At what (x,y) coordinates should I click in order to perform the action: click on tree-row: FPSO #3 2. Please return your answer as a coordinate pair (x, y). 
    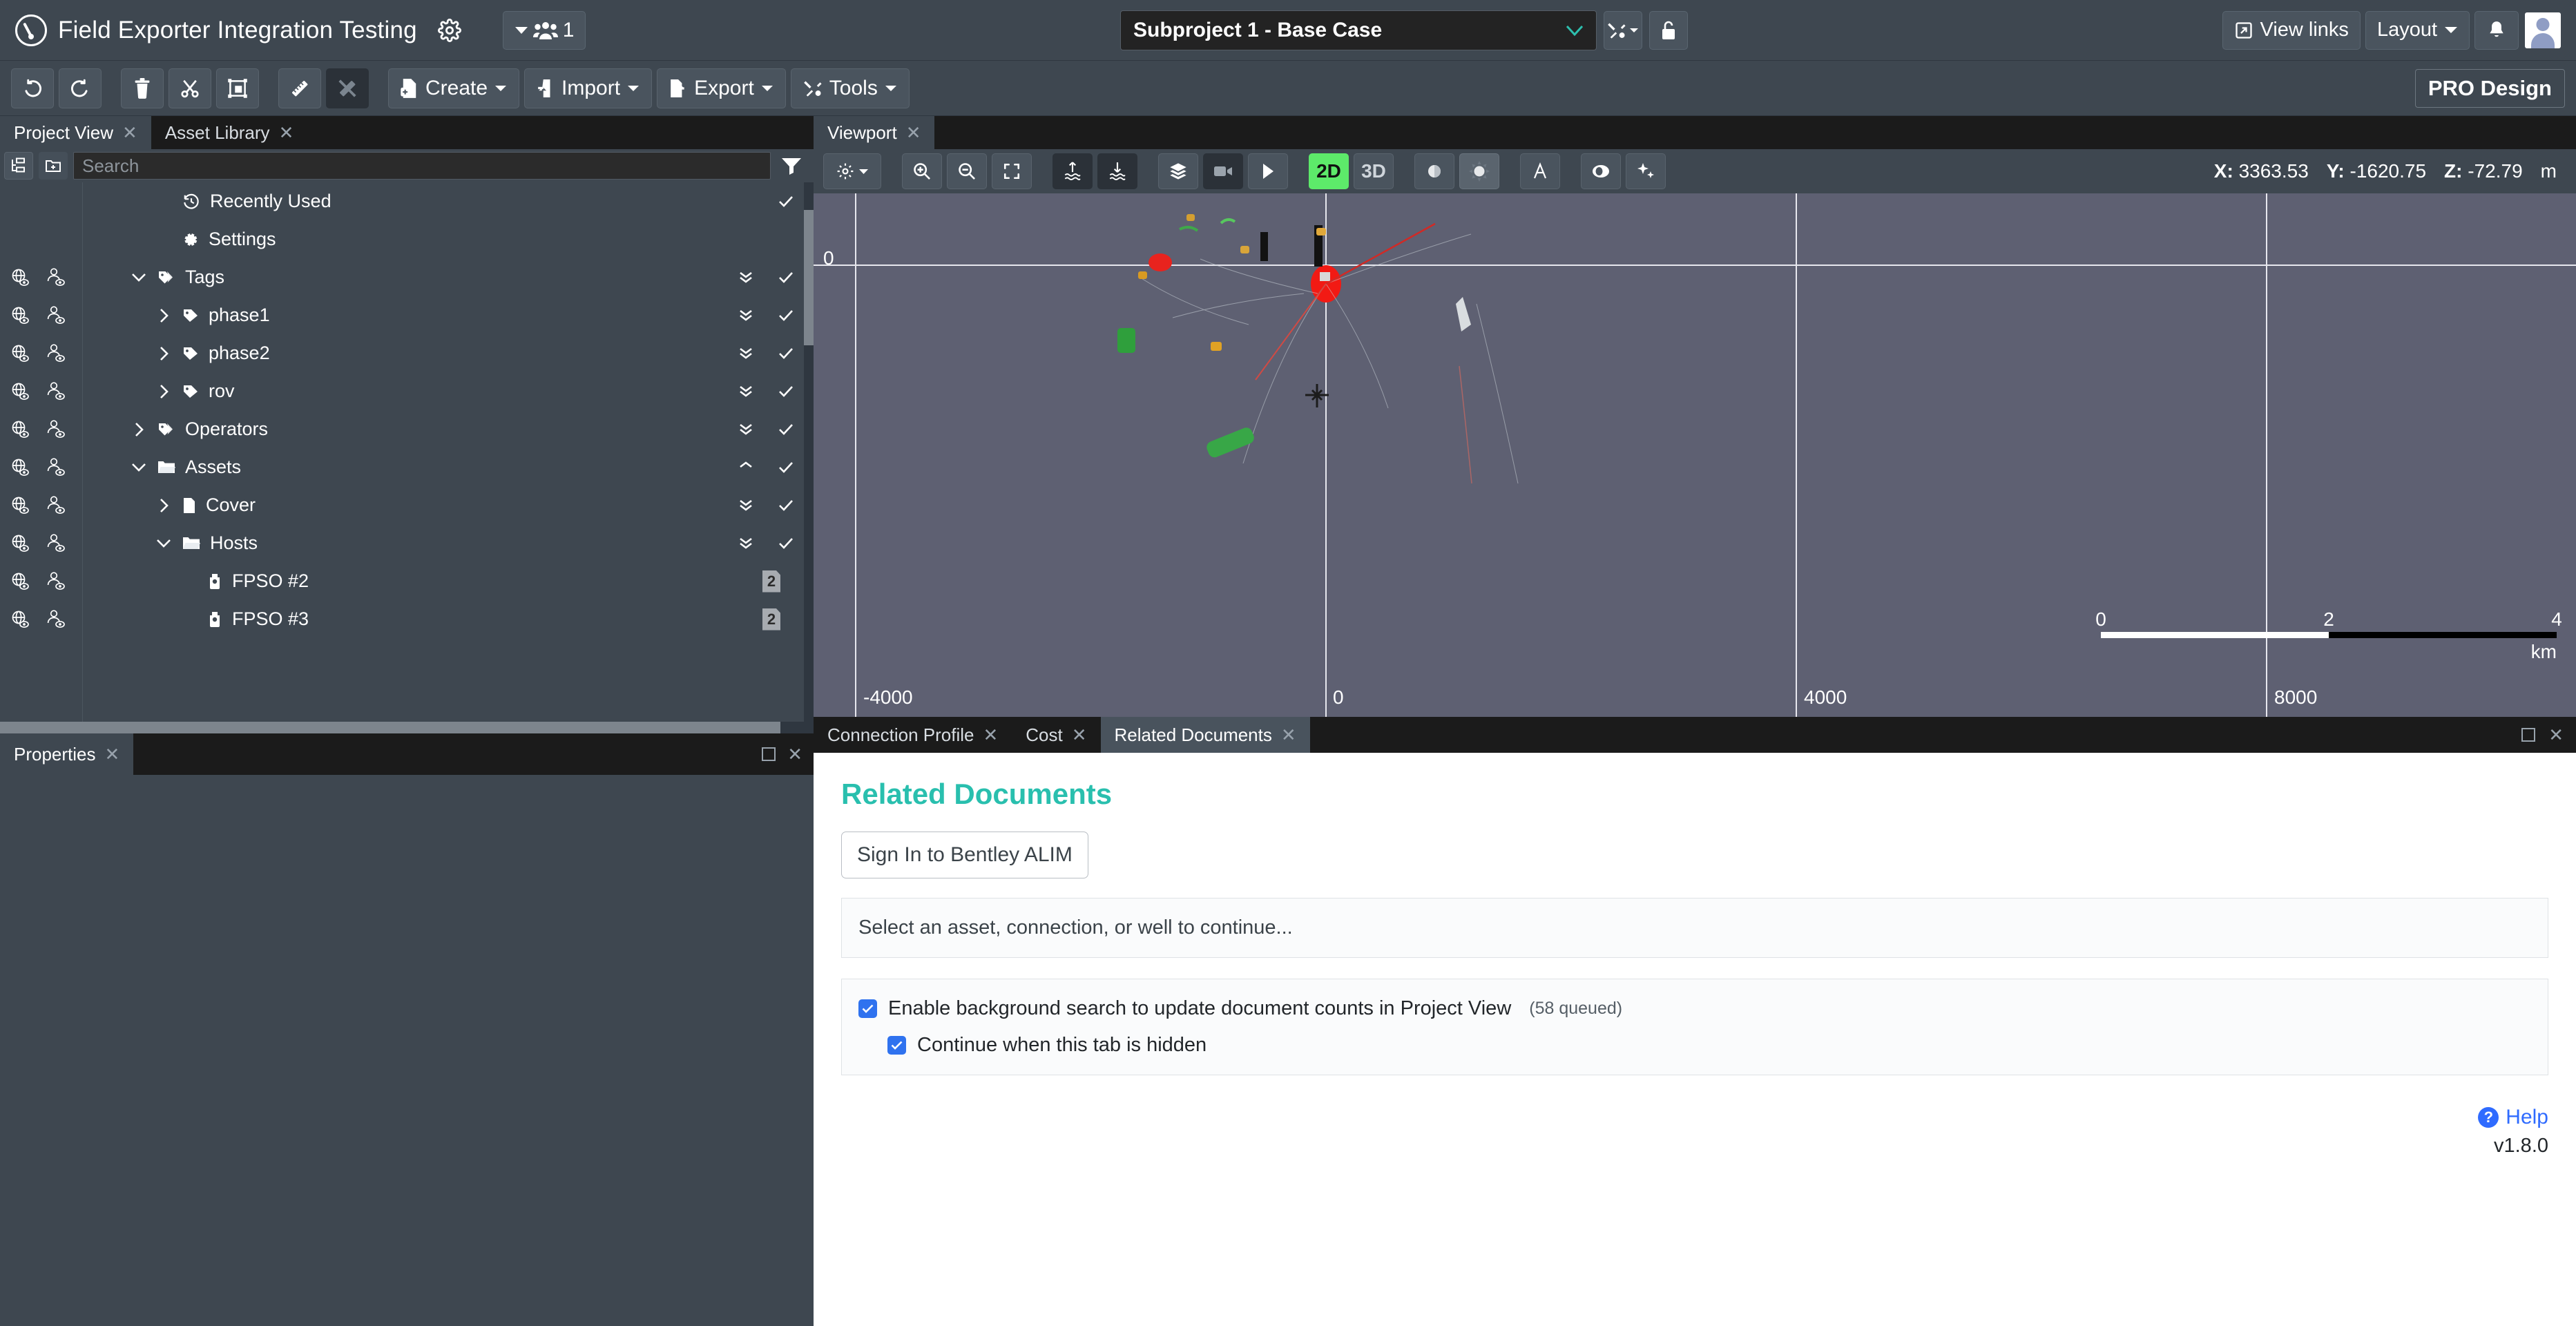
    Looking at the image, I should click on (448, 619).